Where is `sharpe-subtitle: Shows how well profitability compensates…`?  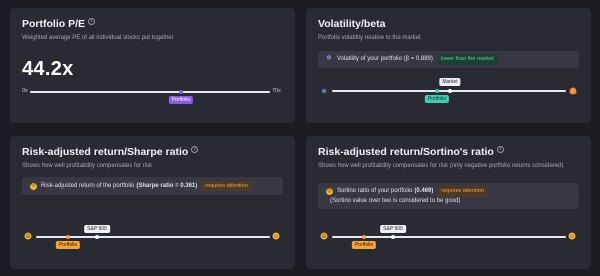 sharpe-subtitle: Shows how well profitability compensates… is located at coordinates (87, 166).